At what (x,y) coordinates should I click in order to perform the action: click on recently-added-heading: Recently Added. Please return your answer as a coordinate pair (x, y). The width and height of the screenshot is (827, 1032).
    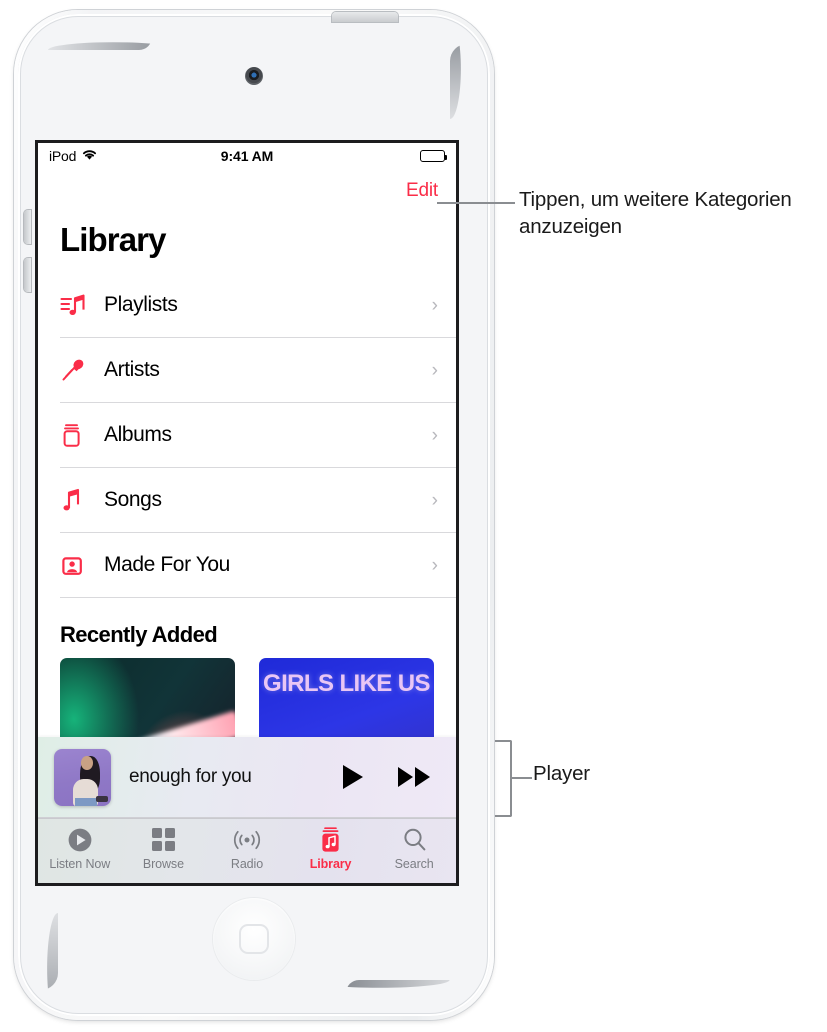
    Looking at the image, I should click on (139, 634).